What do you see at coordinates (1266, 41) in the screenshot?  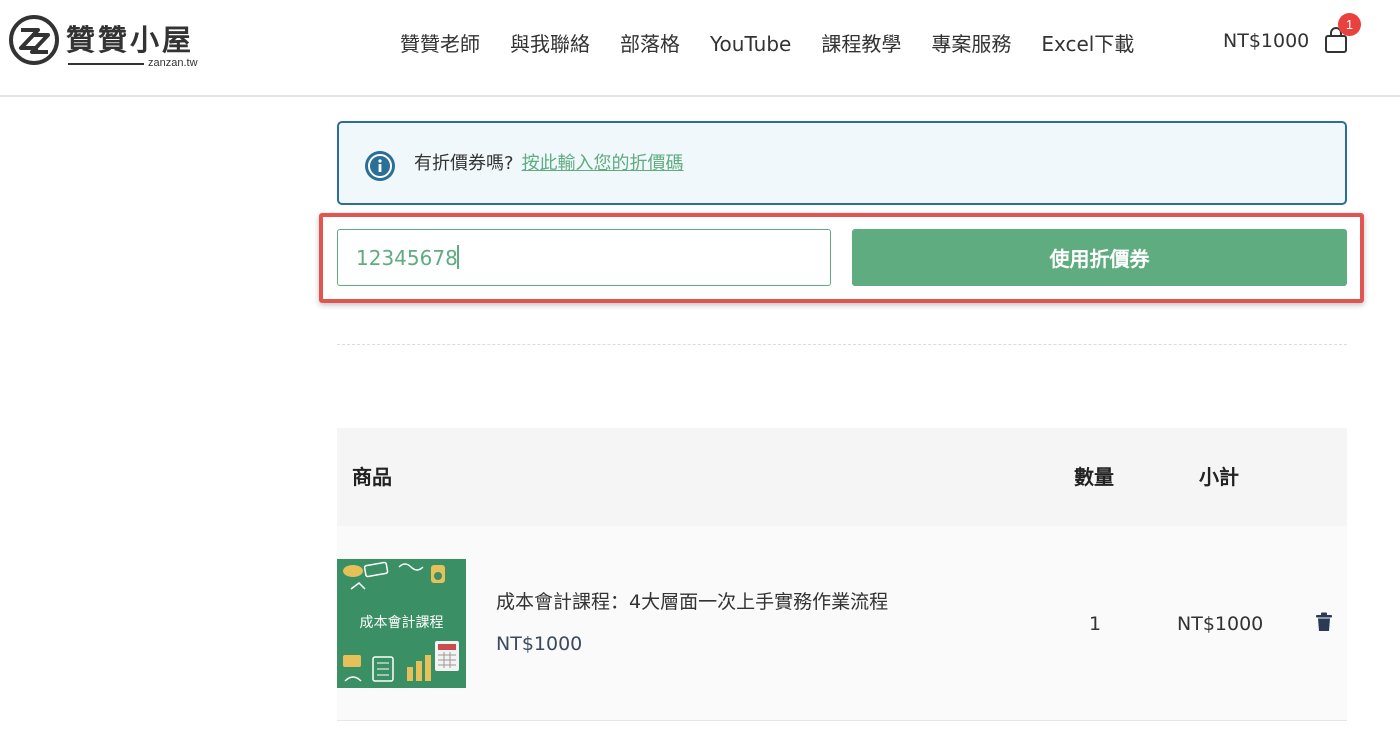 I see `cart-total: NT$1000` at bounding box center [1266, 41].